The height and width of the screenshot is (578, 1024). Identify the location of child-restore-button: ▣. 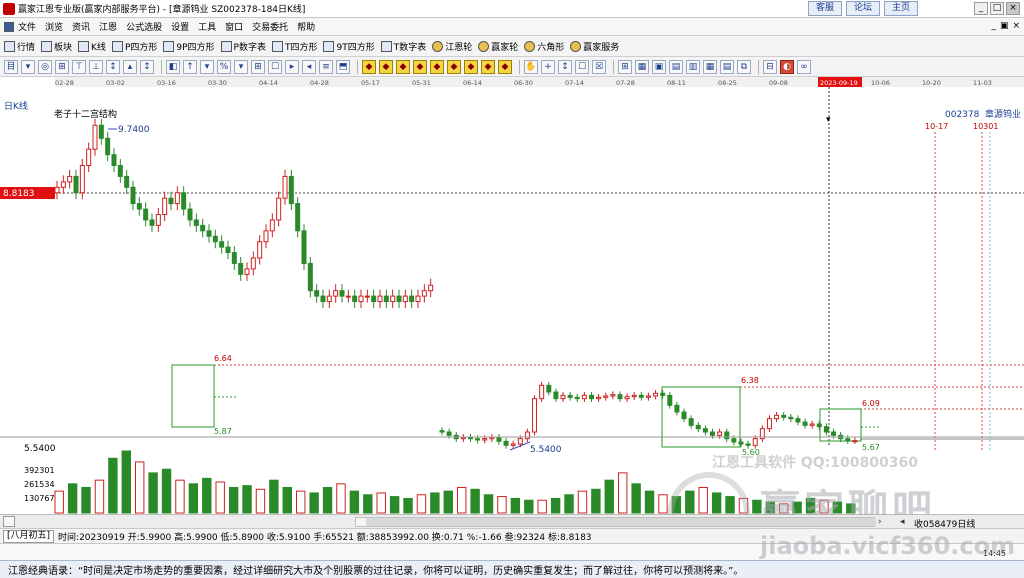
(1004, 26).